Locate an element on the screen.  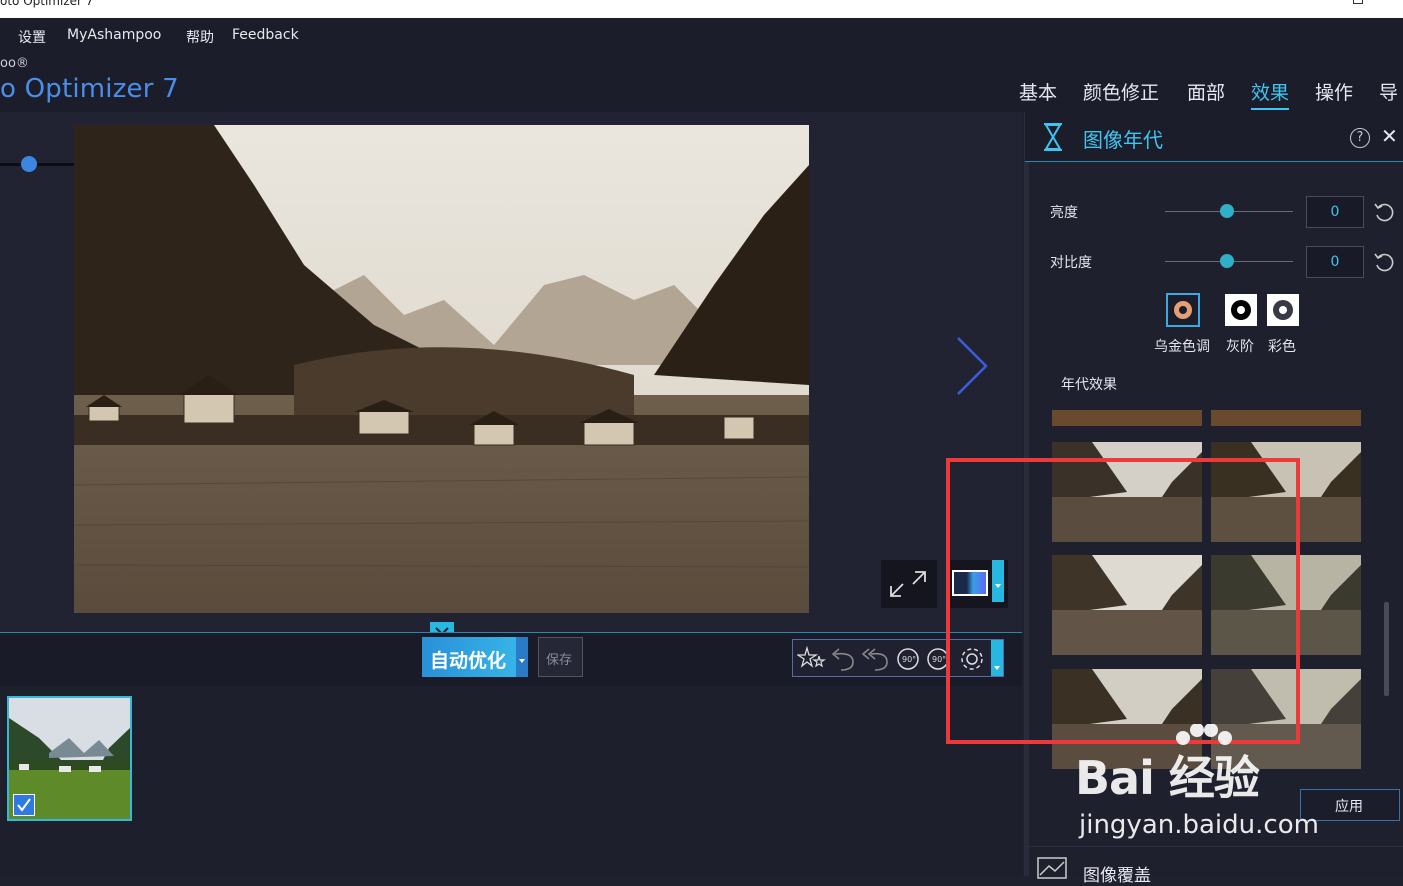
grayscale-tone-label: 灰阶 is located at coordinates (1240, 347).